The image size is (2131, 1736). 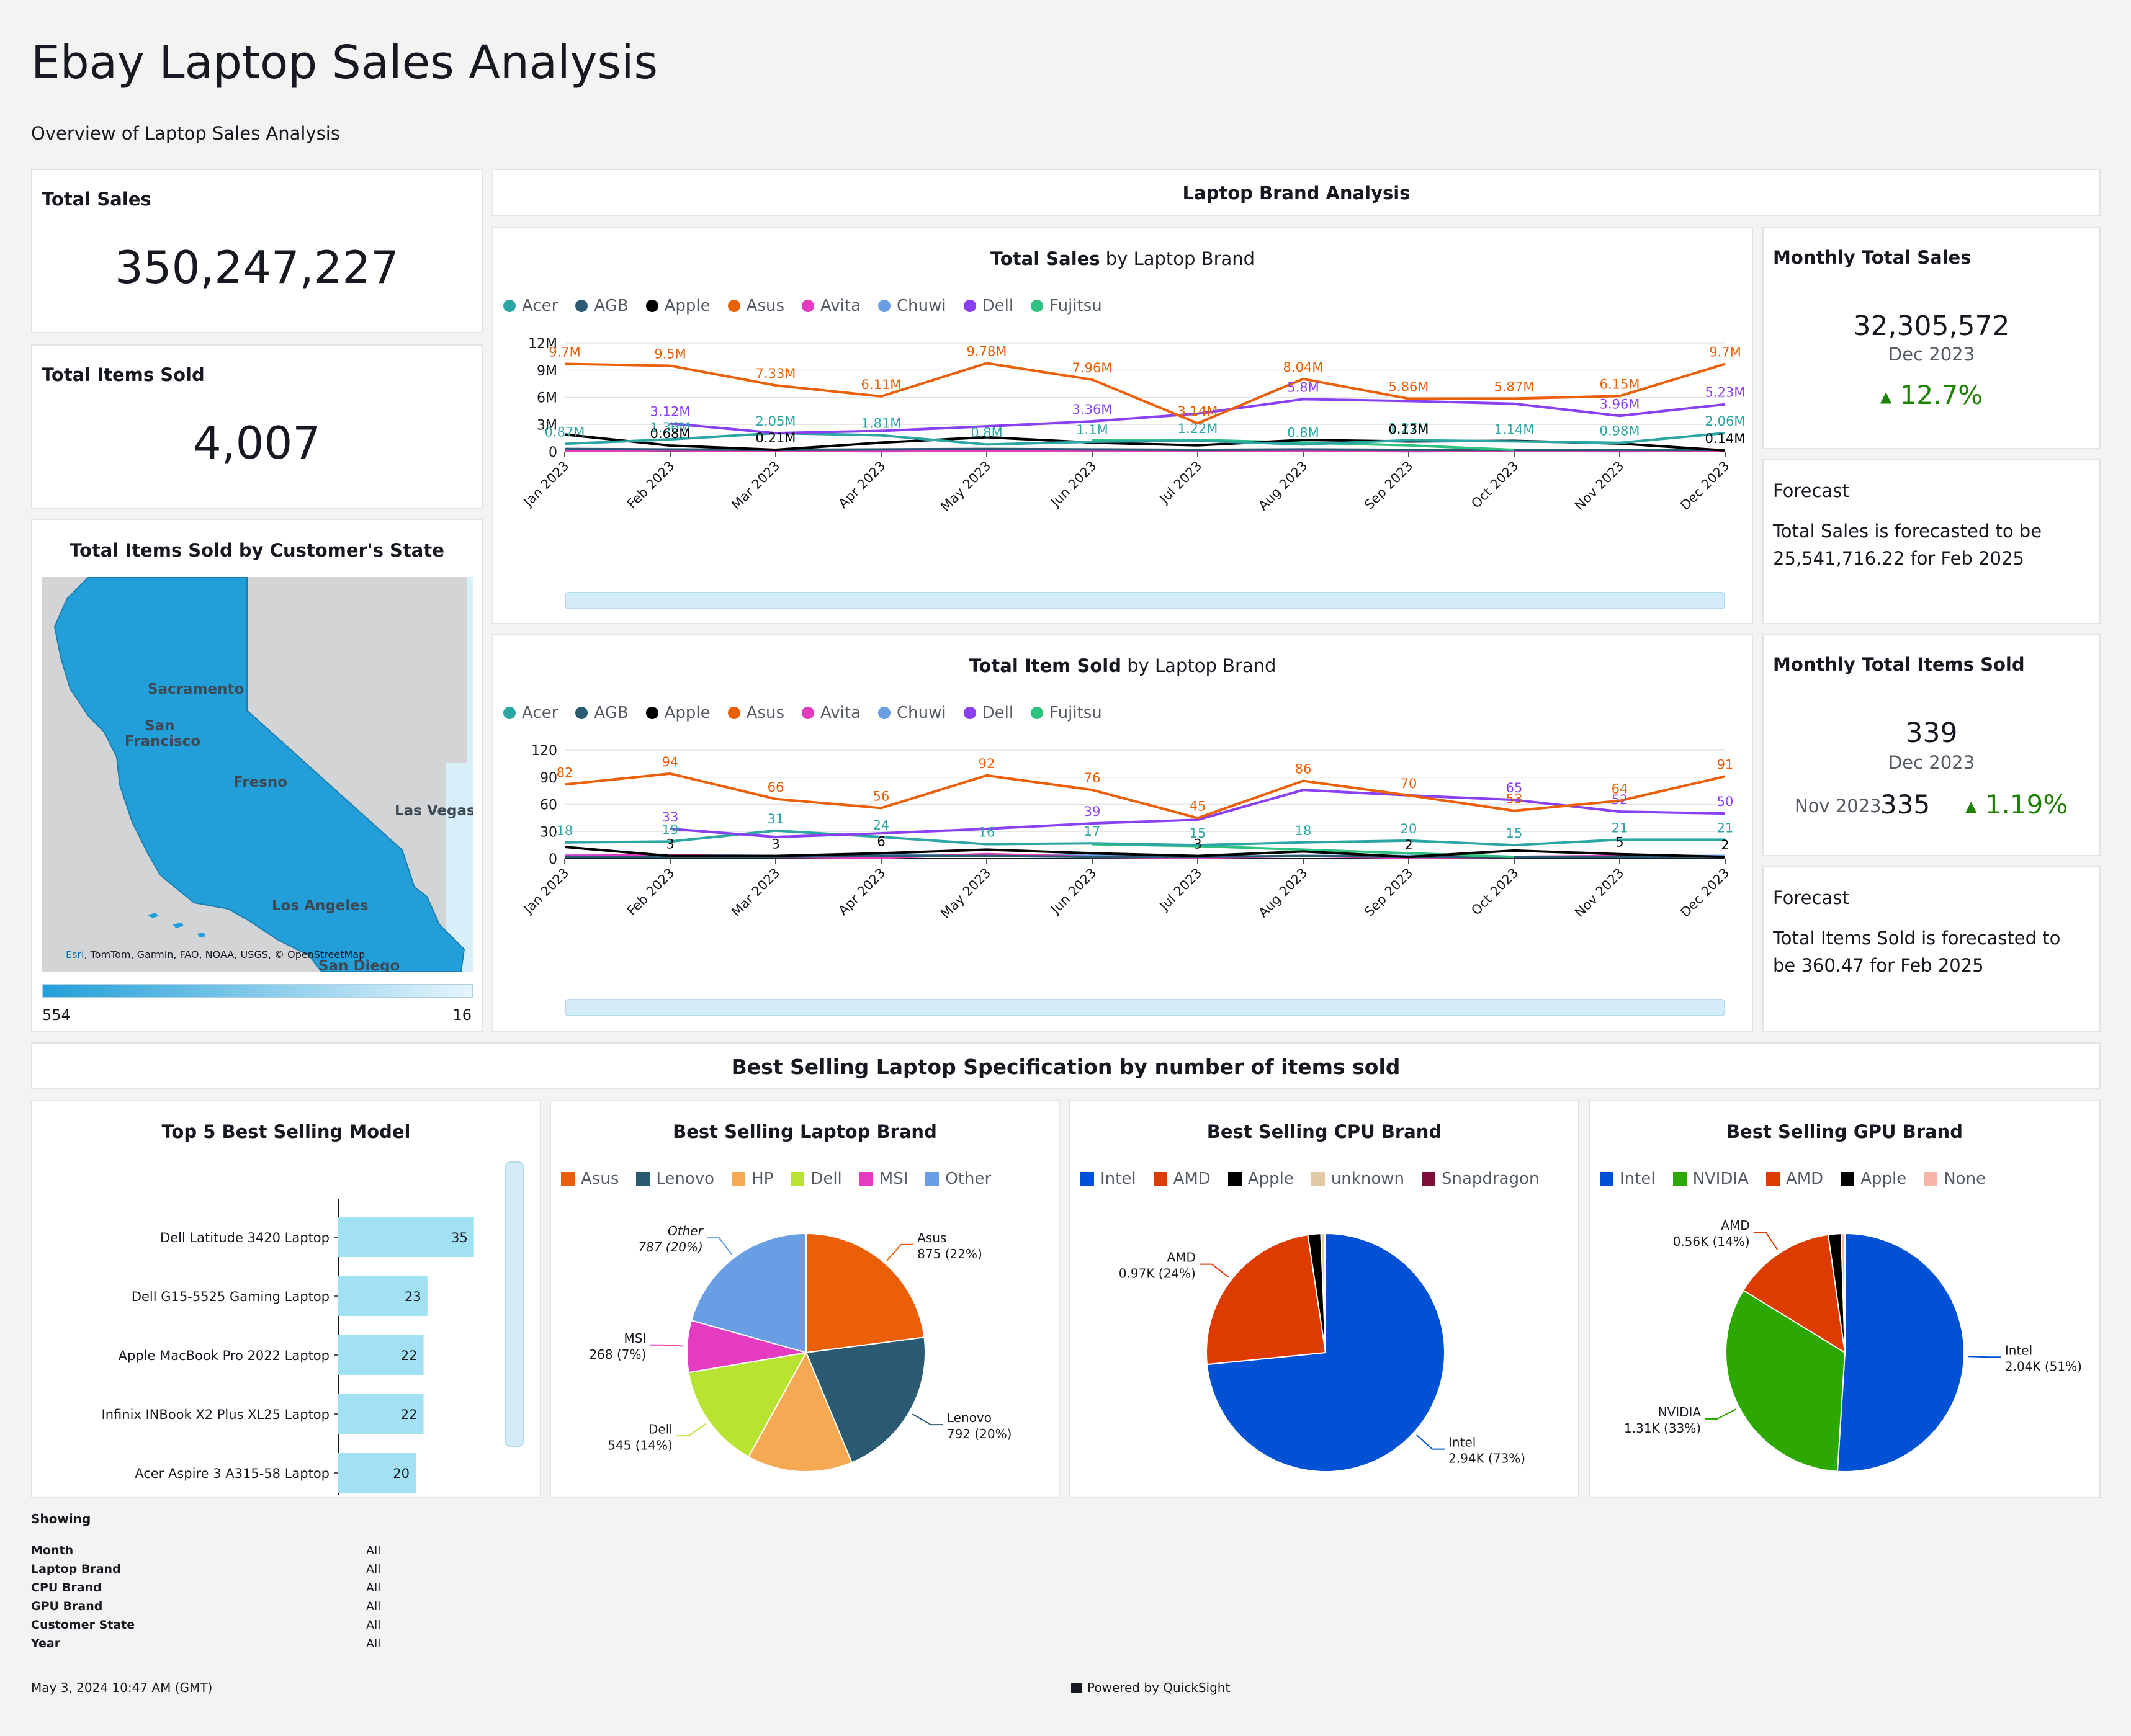 I want to click on monthly-items-value: 339, so click(x=1931, y=733).